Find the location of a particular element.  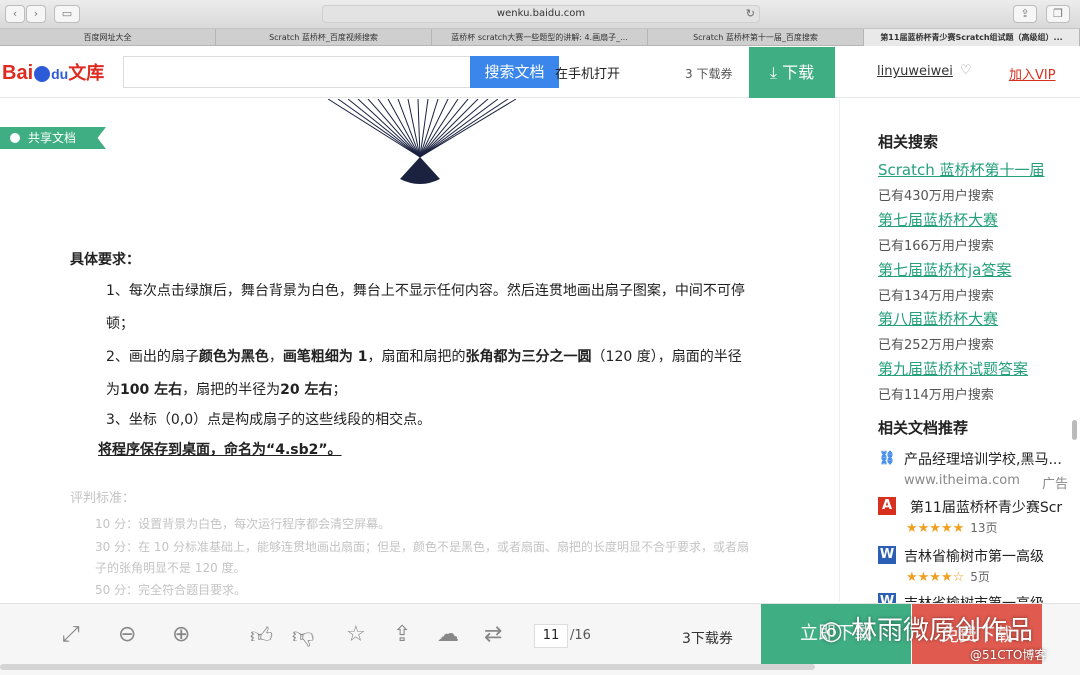

related-search-count: 已有252万用户搜索 is located at coordinates (936, 345).